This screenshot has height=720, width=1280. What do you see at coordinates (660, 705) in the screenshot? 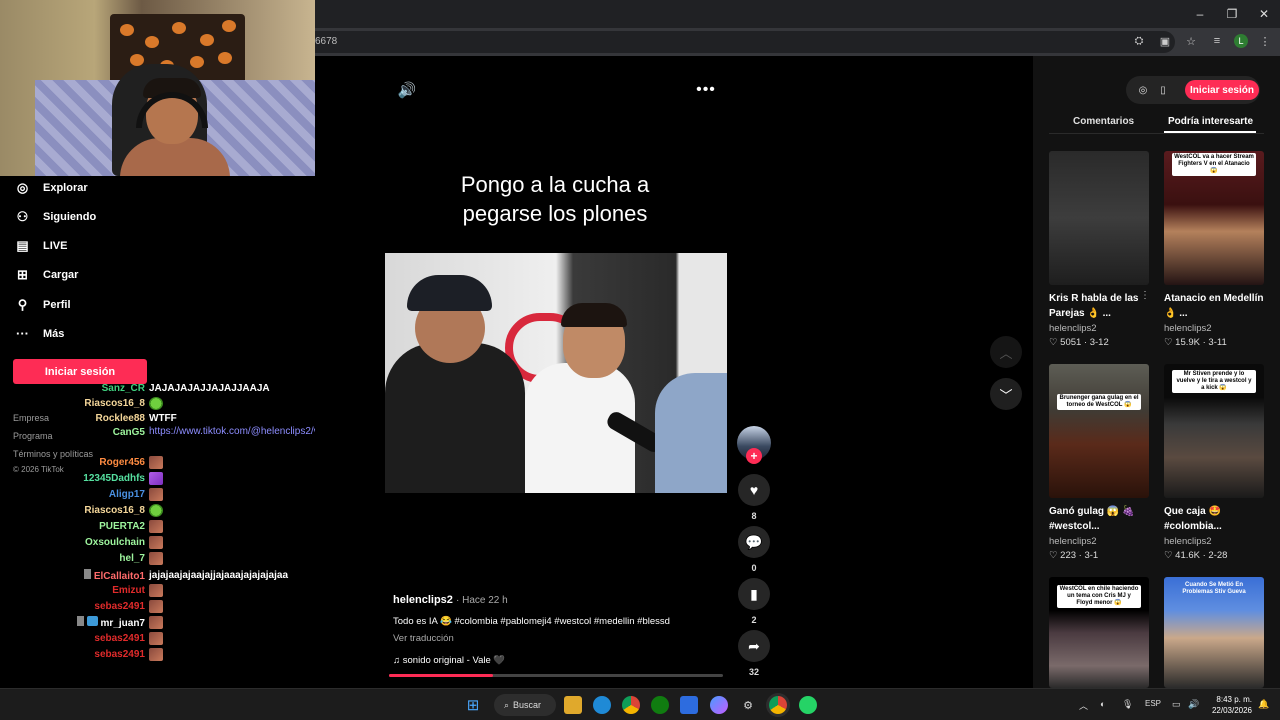
I see `xbox-icon` at bounding box center [660, 705].